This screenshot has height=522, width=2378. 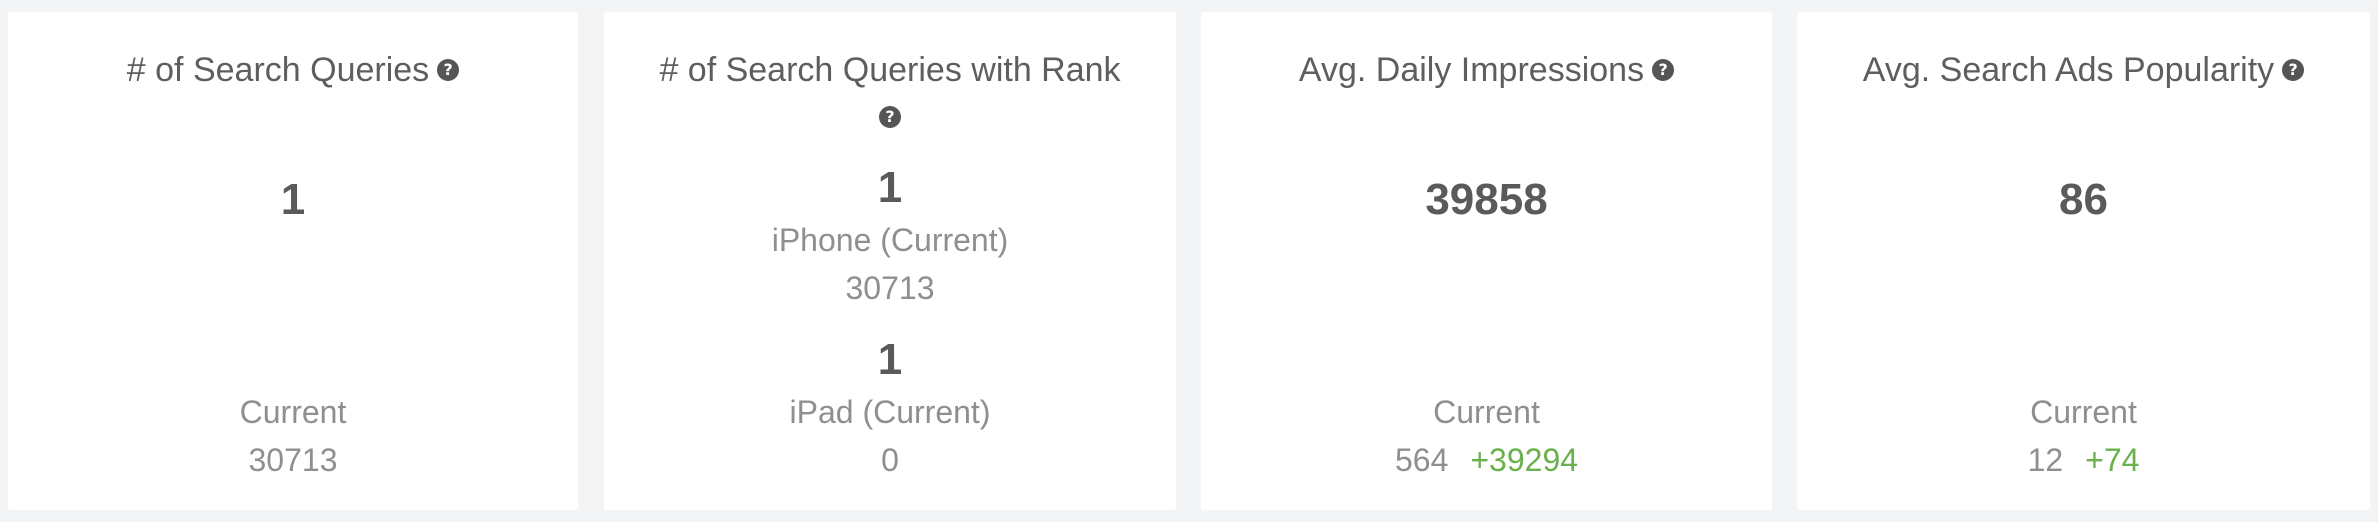 I want to click on footer-delta: +39294, so click(x=1524, y=460).